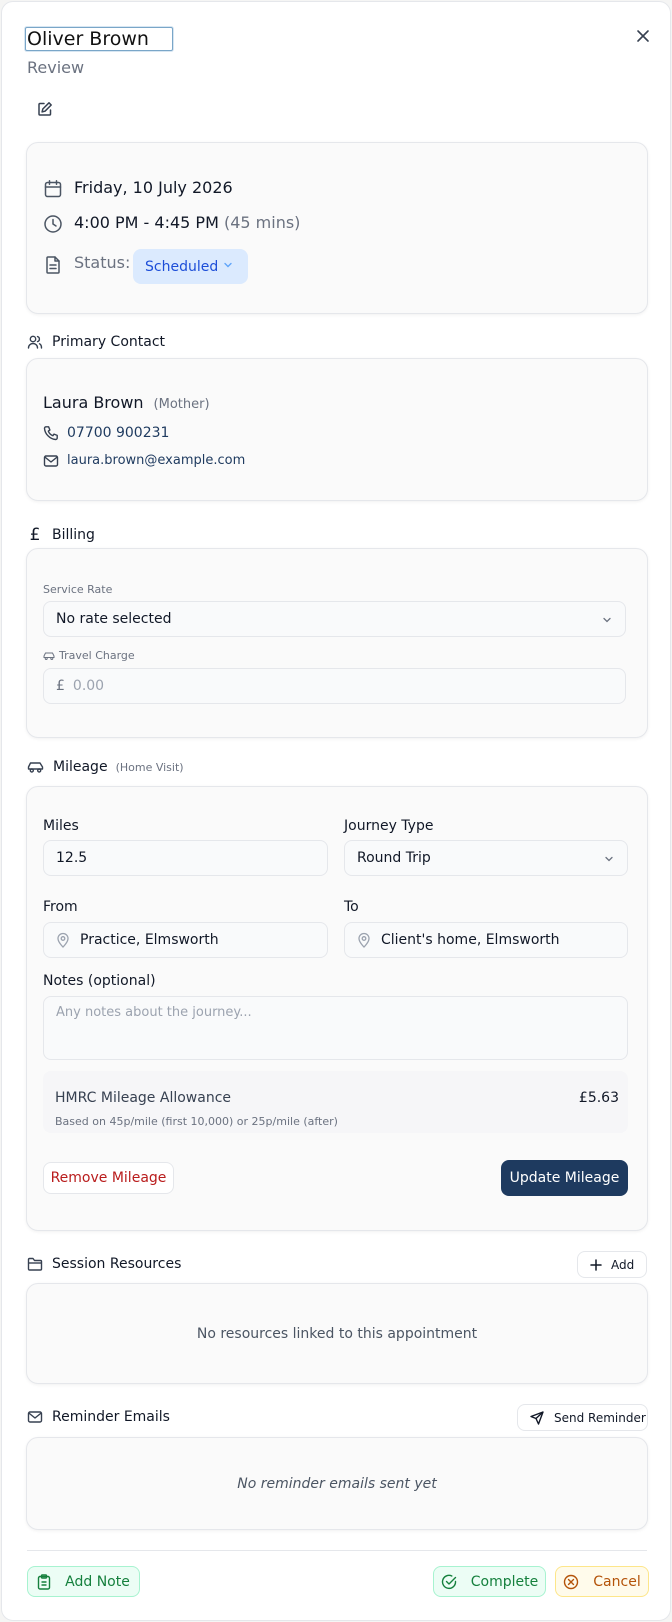  I want to click on time-range: 4:00 PM - 4:45 PM, so click(146, 222).